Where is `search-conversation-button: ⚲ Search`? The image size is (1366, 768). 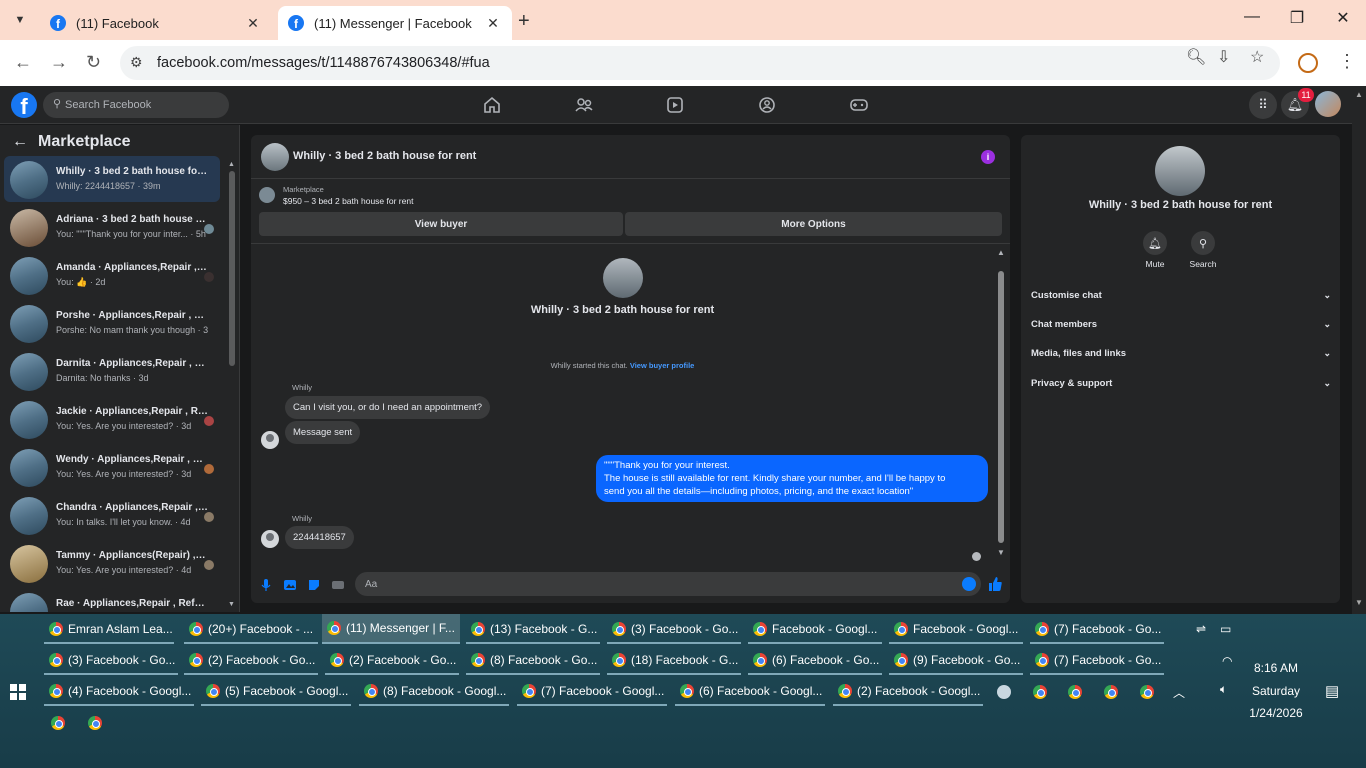 search-conversation-button: ⚲ Search is located at coordinates (1203, 250).